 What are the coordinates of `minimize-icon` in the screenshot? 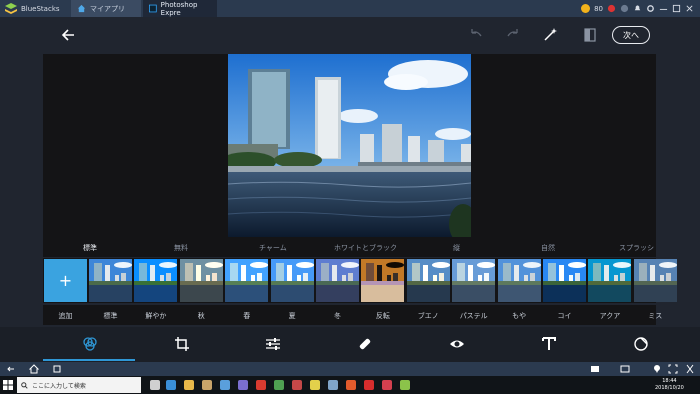 It's located at (663, 8).